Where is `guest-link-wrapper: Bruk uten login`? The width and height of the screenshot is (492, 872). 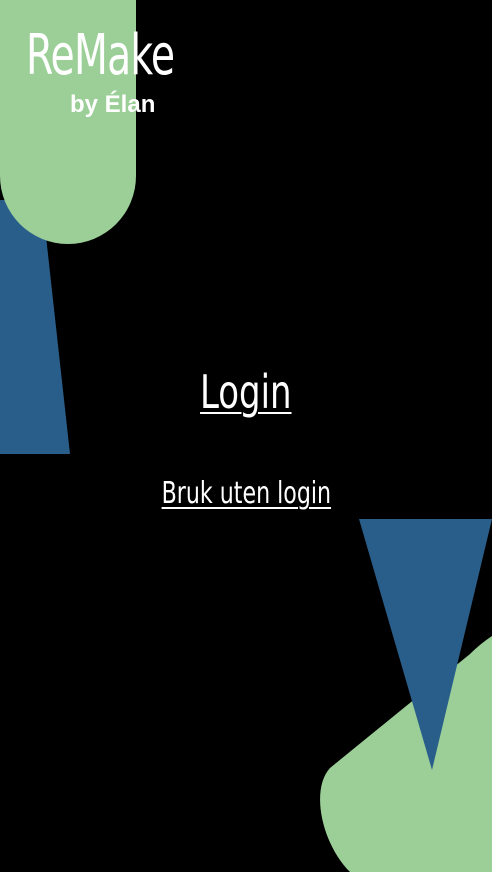 guest-link-wrapper: Bruk uten login is located at coordinates (246, 494).